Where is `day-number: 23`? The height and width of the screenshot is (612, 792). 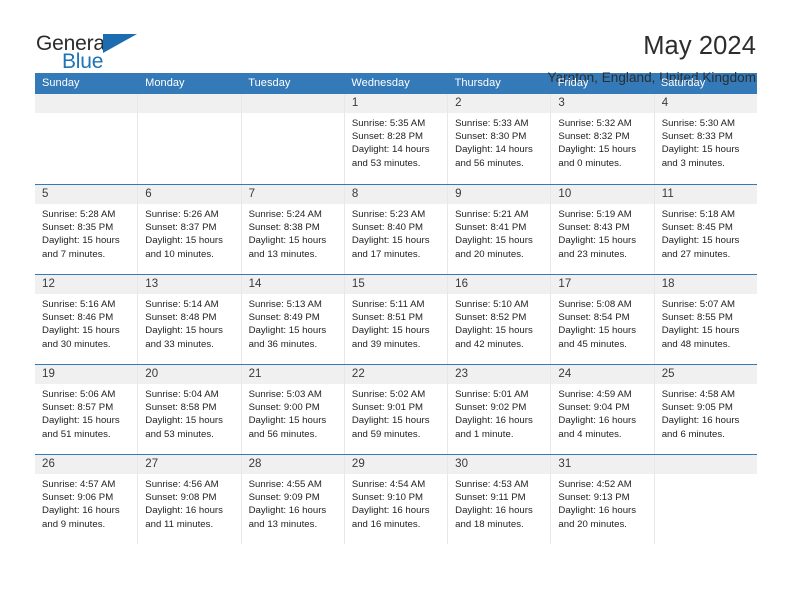 day-number: 23 is located at coordinates (499, 374).